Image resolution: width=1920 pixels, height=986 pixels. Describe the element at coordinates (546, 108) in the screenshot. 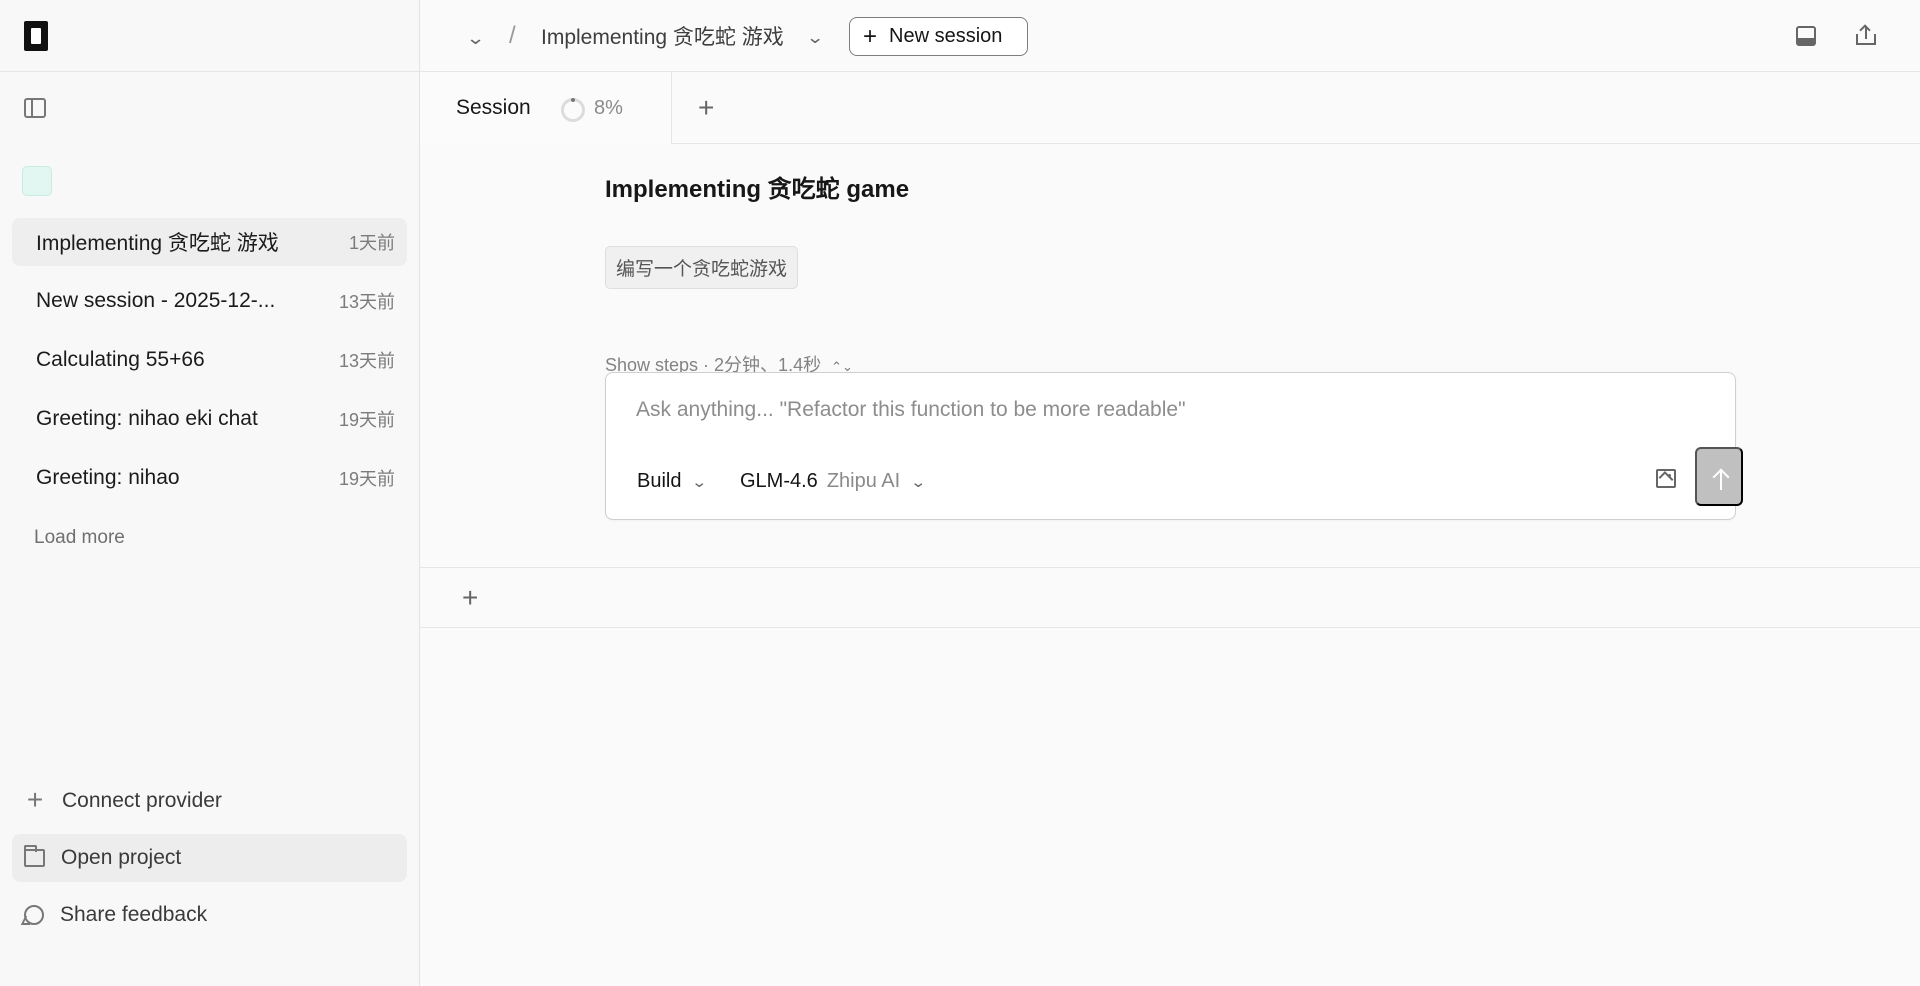

I see `tab-session: Session 8%` at that location.